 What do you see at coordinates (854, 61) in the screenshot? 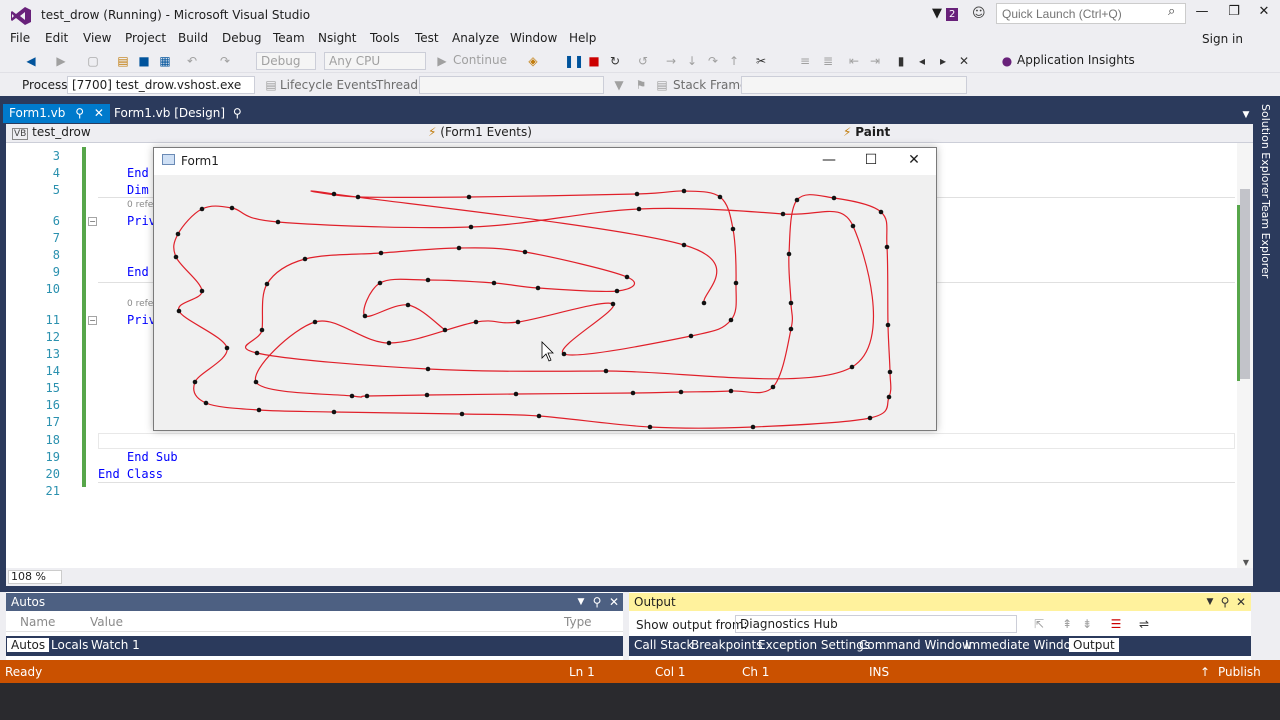
I see `outdent-icon: ⇤` at bounding box center [854, 61].